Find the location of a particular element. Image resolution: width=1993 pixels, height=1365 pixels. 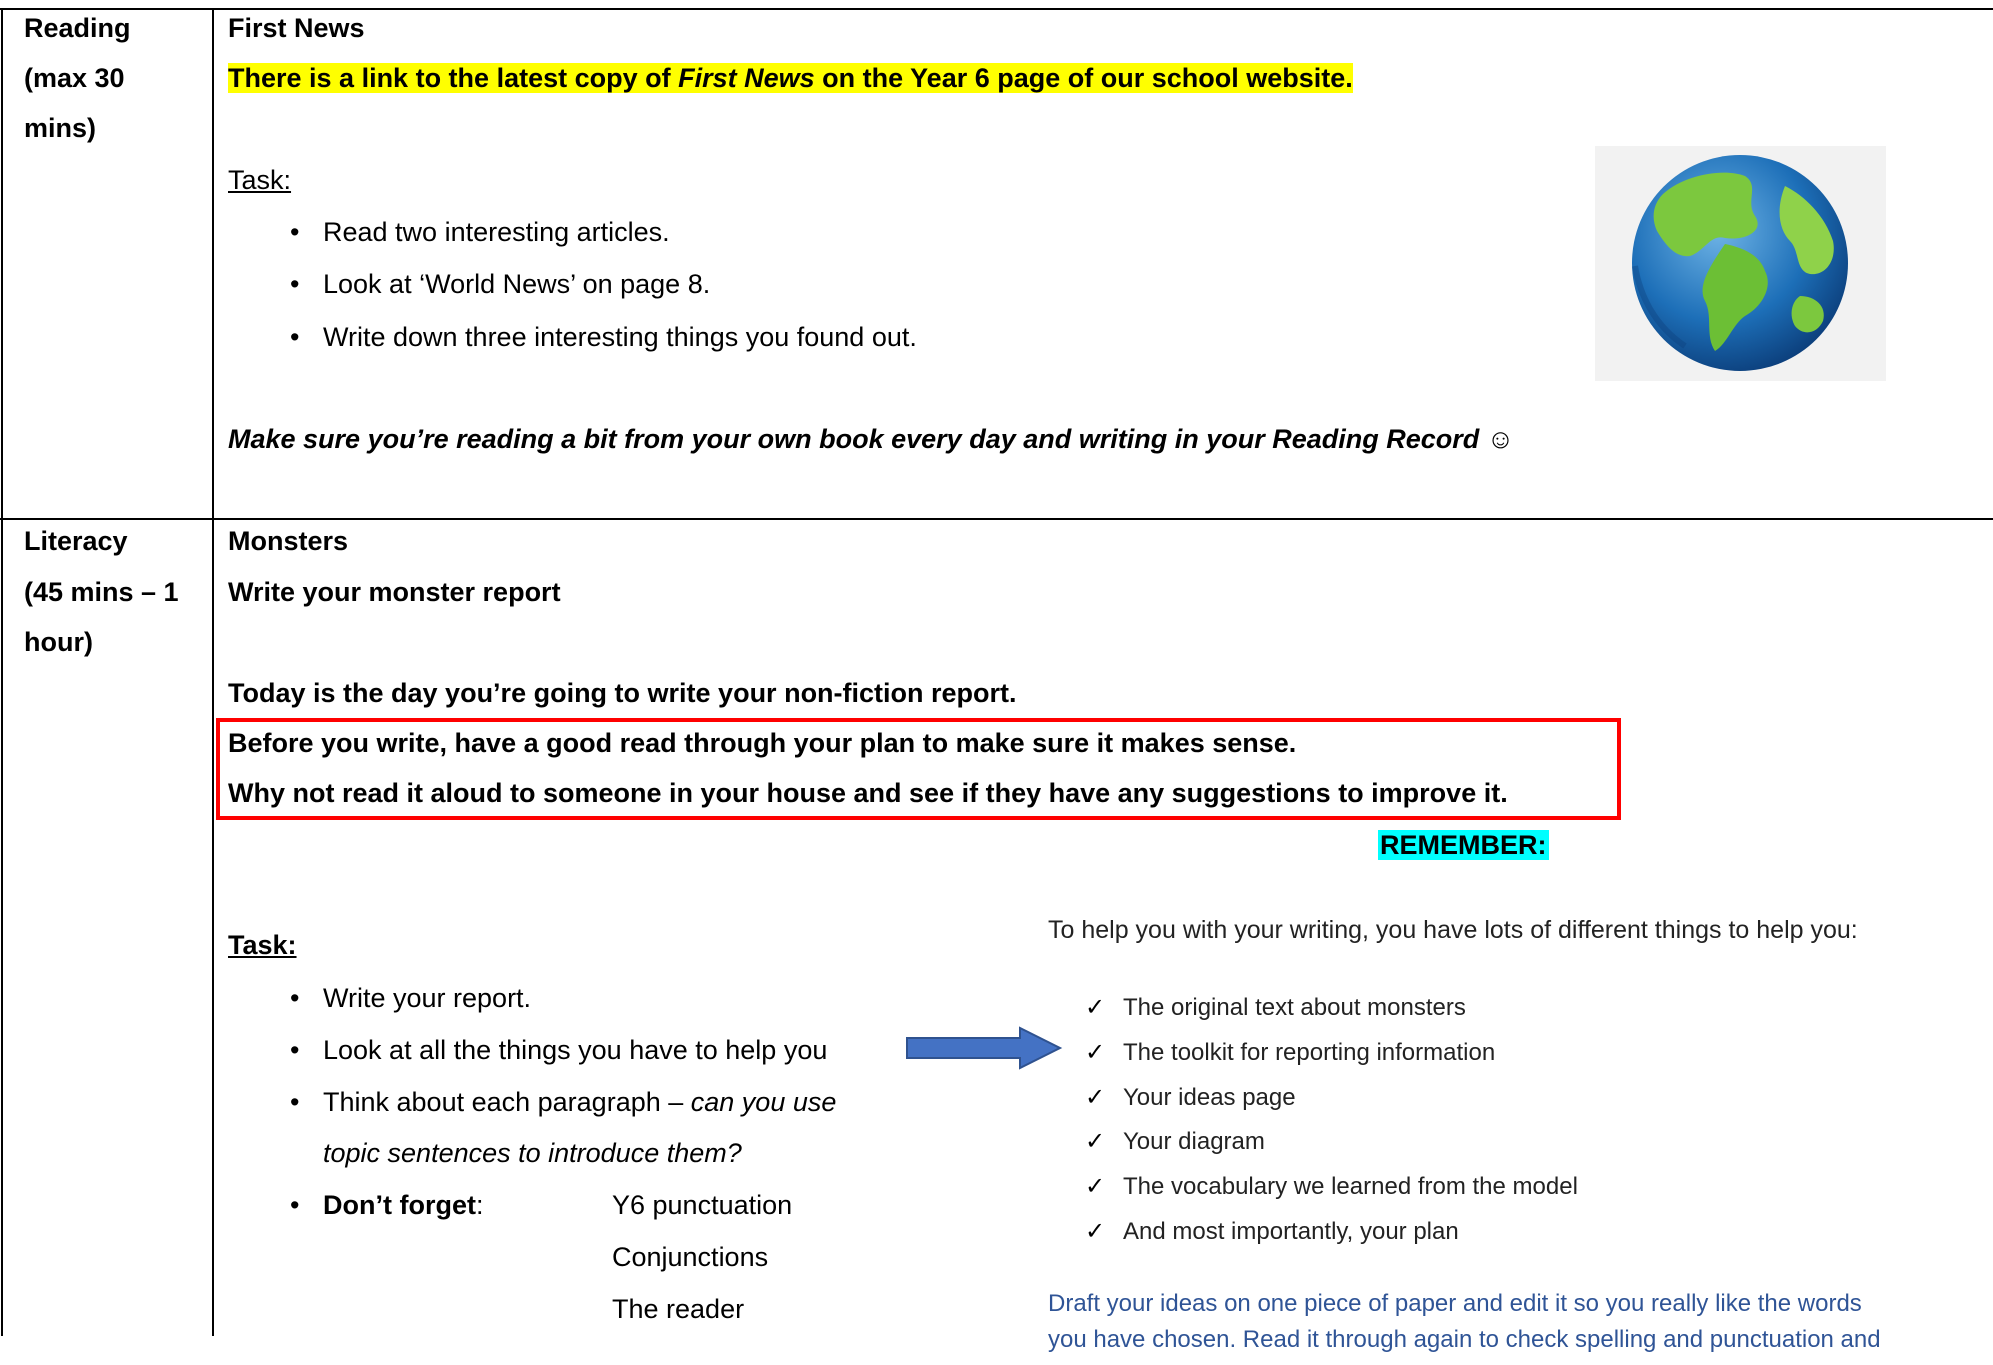

table-left-border is located at coordinates (2, 672).